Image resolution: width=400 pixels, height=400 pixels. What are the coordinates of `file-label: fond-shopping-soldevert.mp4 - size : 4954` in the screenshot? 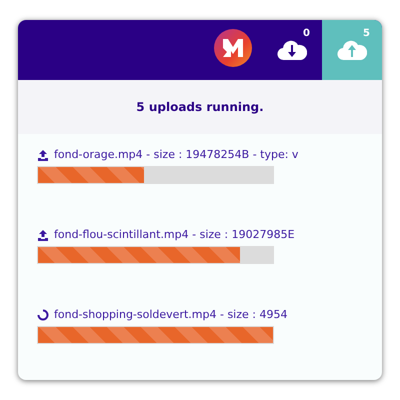 It's located at (171, 314).